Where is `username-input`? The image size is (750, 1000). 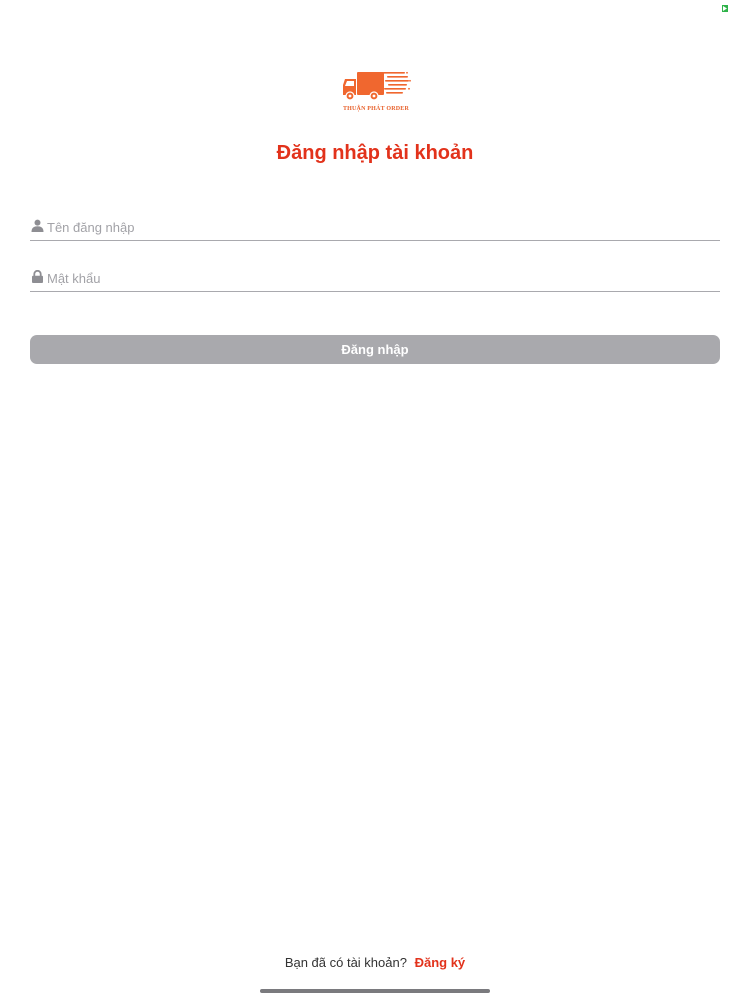
username-input is located at coordinates (377, 227).